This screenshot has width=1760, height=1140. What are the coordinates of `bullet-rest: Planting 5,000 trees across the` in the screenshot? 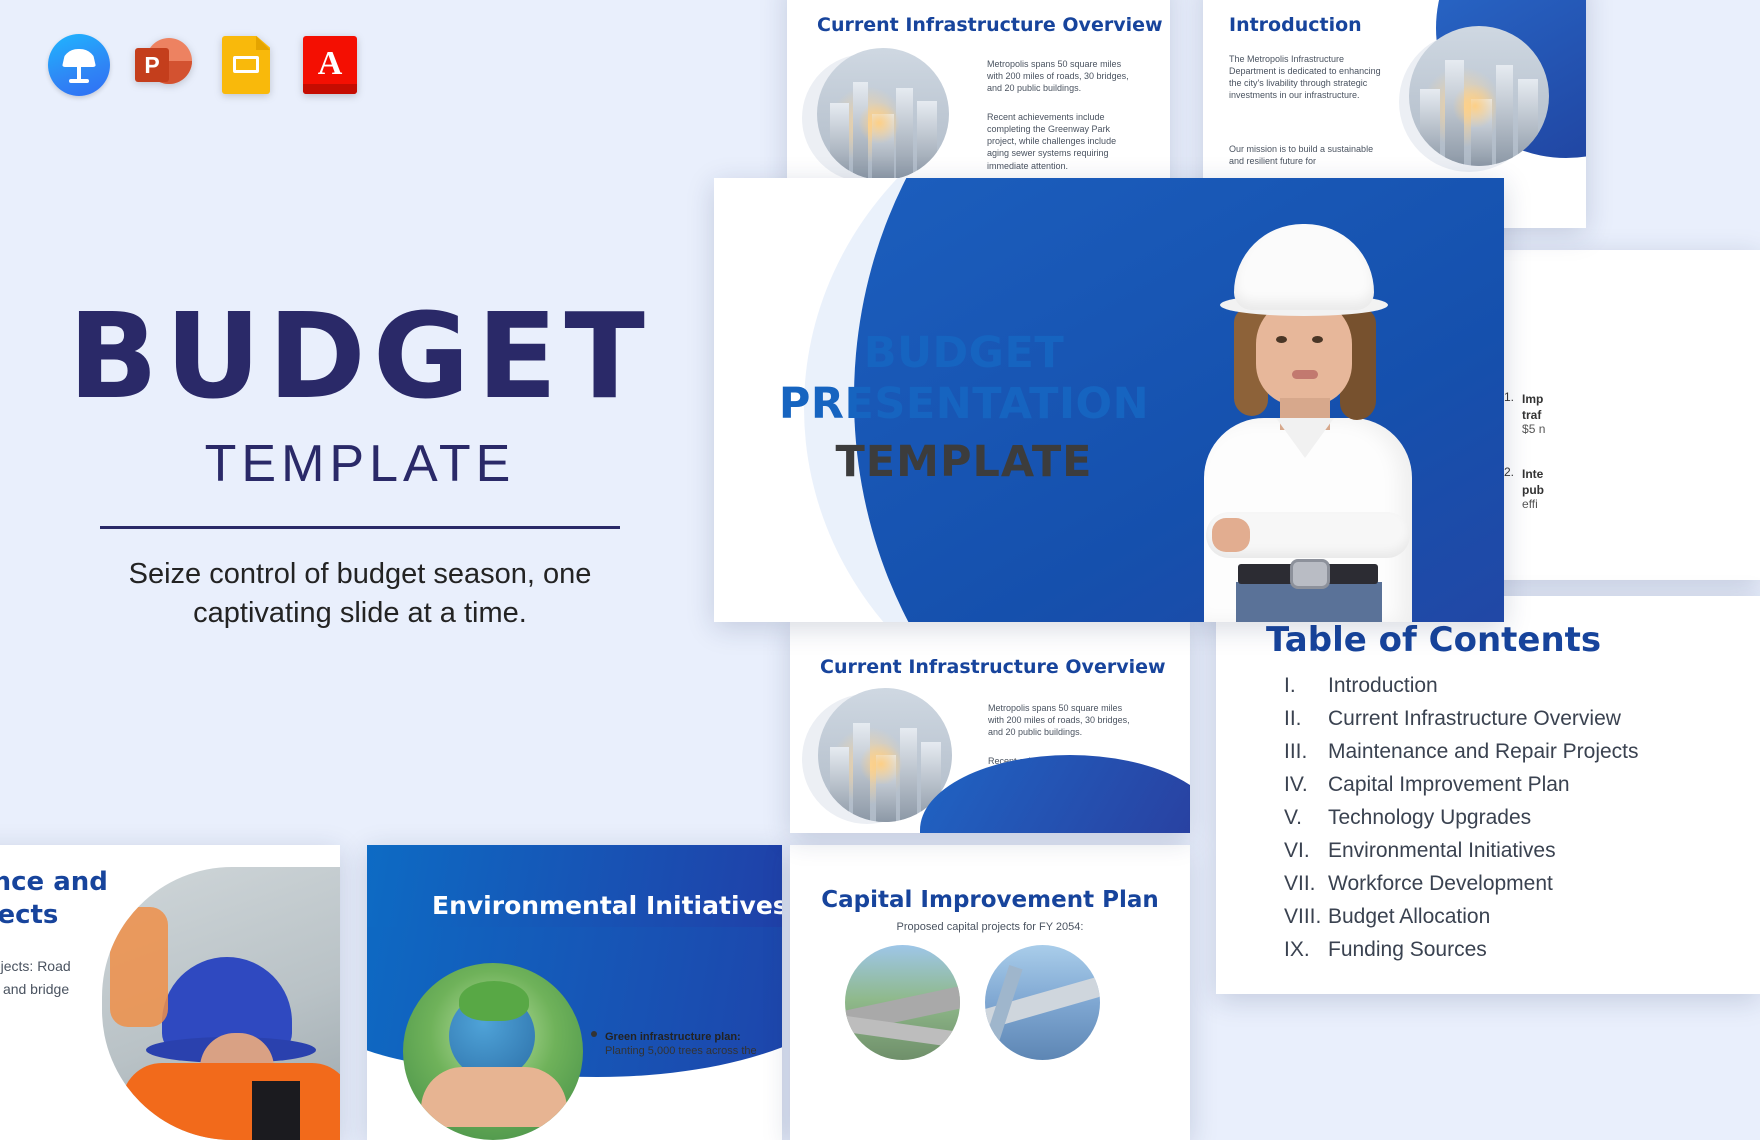 It's located at (681, 1051).